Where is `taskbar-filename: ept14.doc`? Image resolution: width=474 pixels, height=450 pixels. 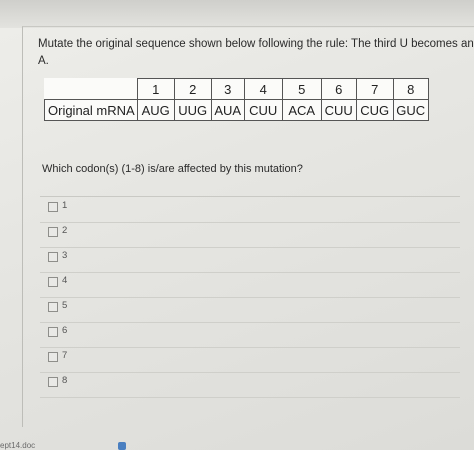 taskbar-filename: ept14.doc is located at coordinates (17, 445).